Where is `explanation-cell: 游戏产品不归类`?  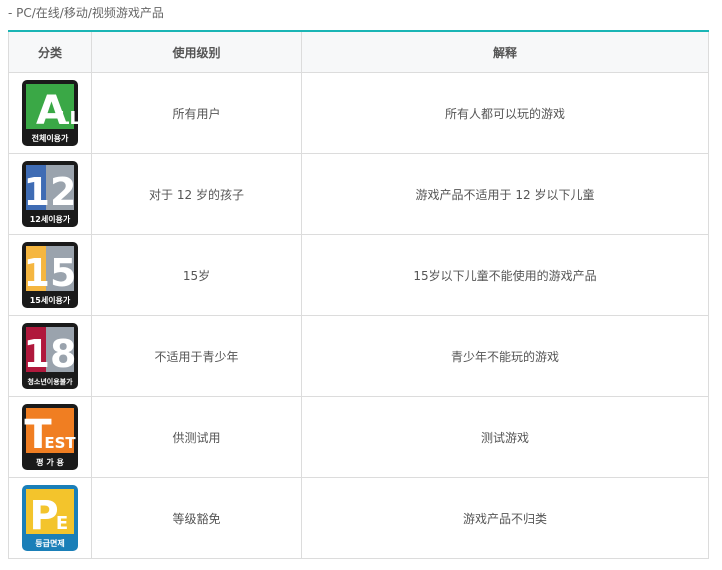 explanation-cell: 游戏产品不归类 is located at coordinates (505, 518).